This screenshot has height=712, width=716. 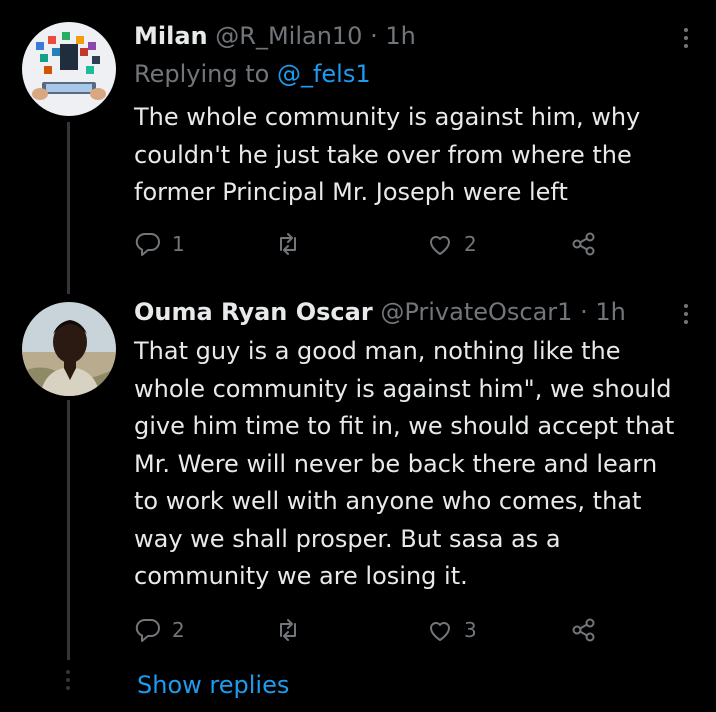 What do you see at coordinates (178, 244) in the screenshot?
I see `reply-count: 1` at bounding box center [178, 244].